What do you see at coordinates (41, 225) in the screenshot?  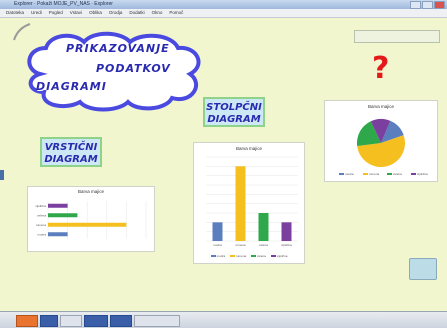 I see `y-tick-label: rumena` at bounding box center [41, 225].